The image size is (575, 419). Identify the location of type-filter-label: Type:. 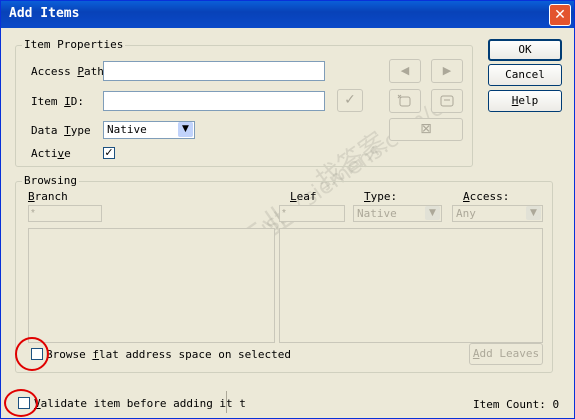
(381, 196).